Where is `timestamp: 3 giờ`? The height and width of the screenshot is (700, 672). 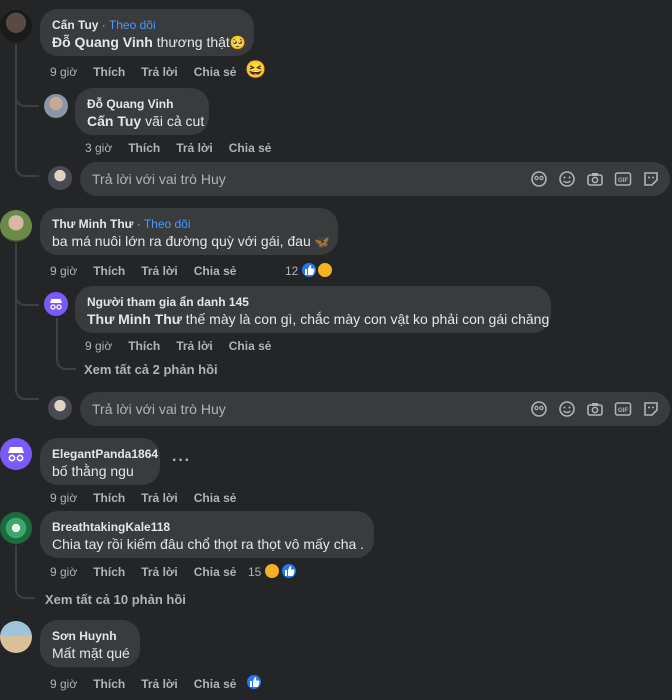 timestamp: 3 giờ is located at coordinates (98, 148).